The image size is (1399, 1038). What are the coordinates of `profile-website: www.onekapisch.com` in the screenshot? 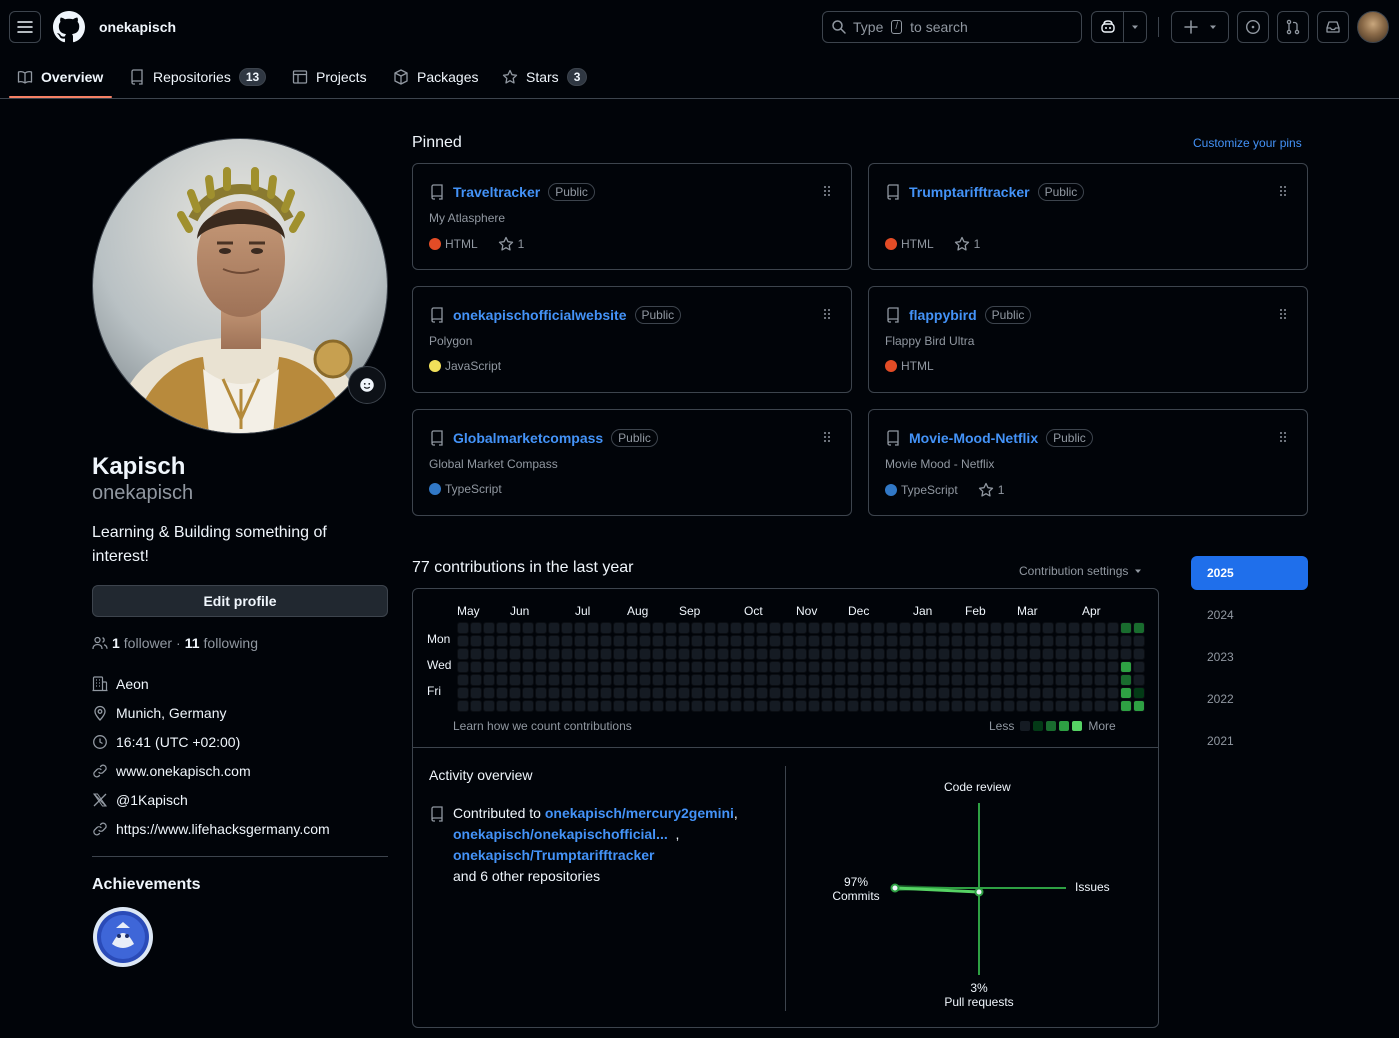 It's located at (171, 771).